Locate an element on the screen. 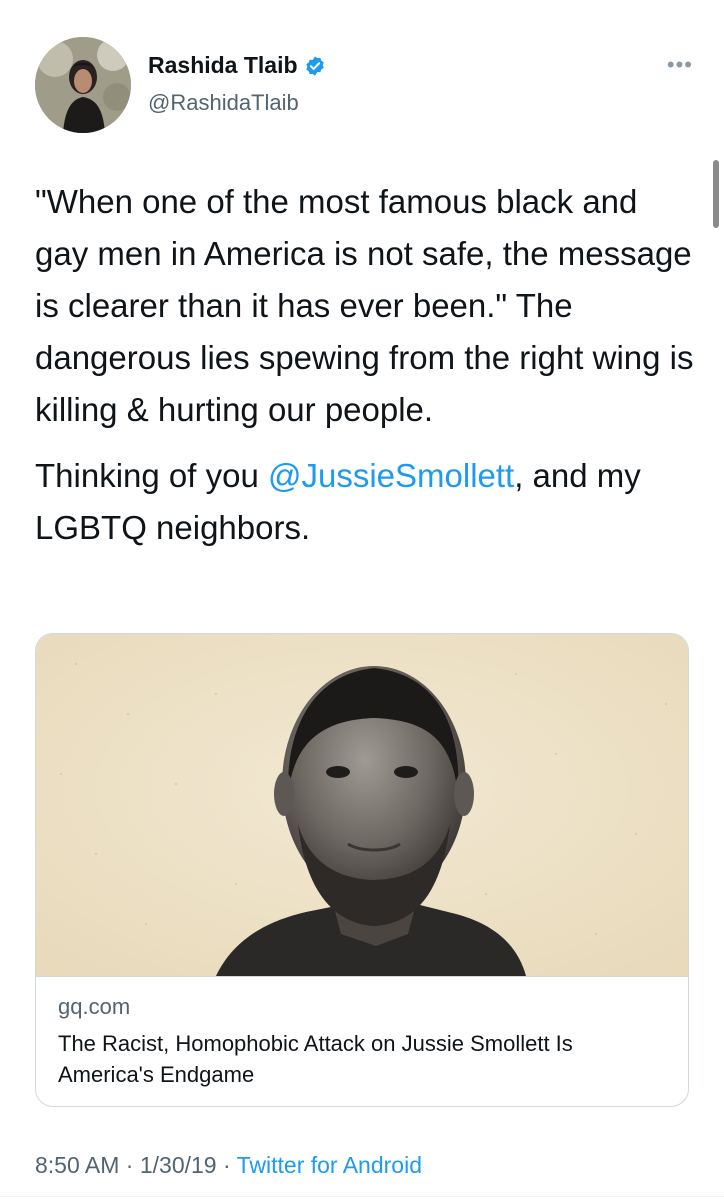  tweet-metadata: 8:50 AM · 1/30/19 · Twitter for Android is located at coordinates (228, 1165).